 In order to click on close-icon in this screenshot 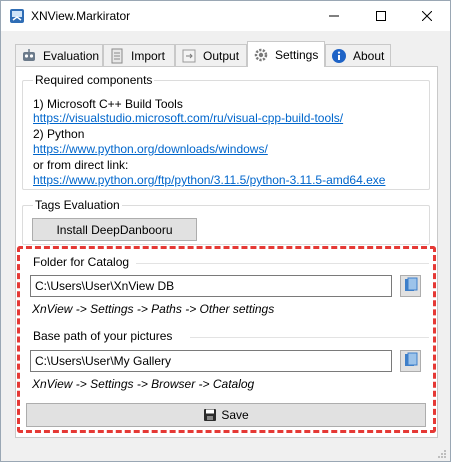, I will do `click(427, 16)`.